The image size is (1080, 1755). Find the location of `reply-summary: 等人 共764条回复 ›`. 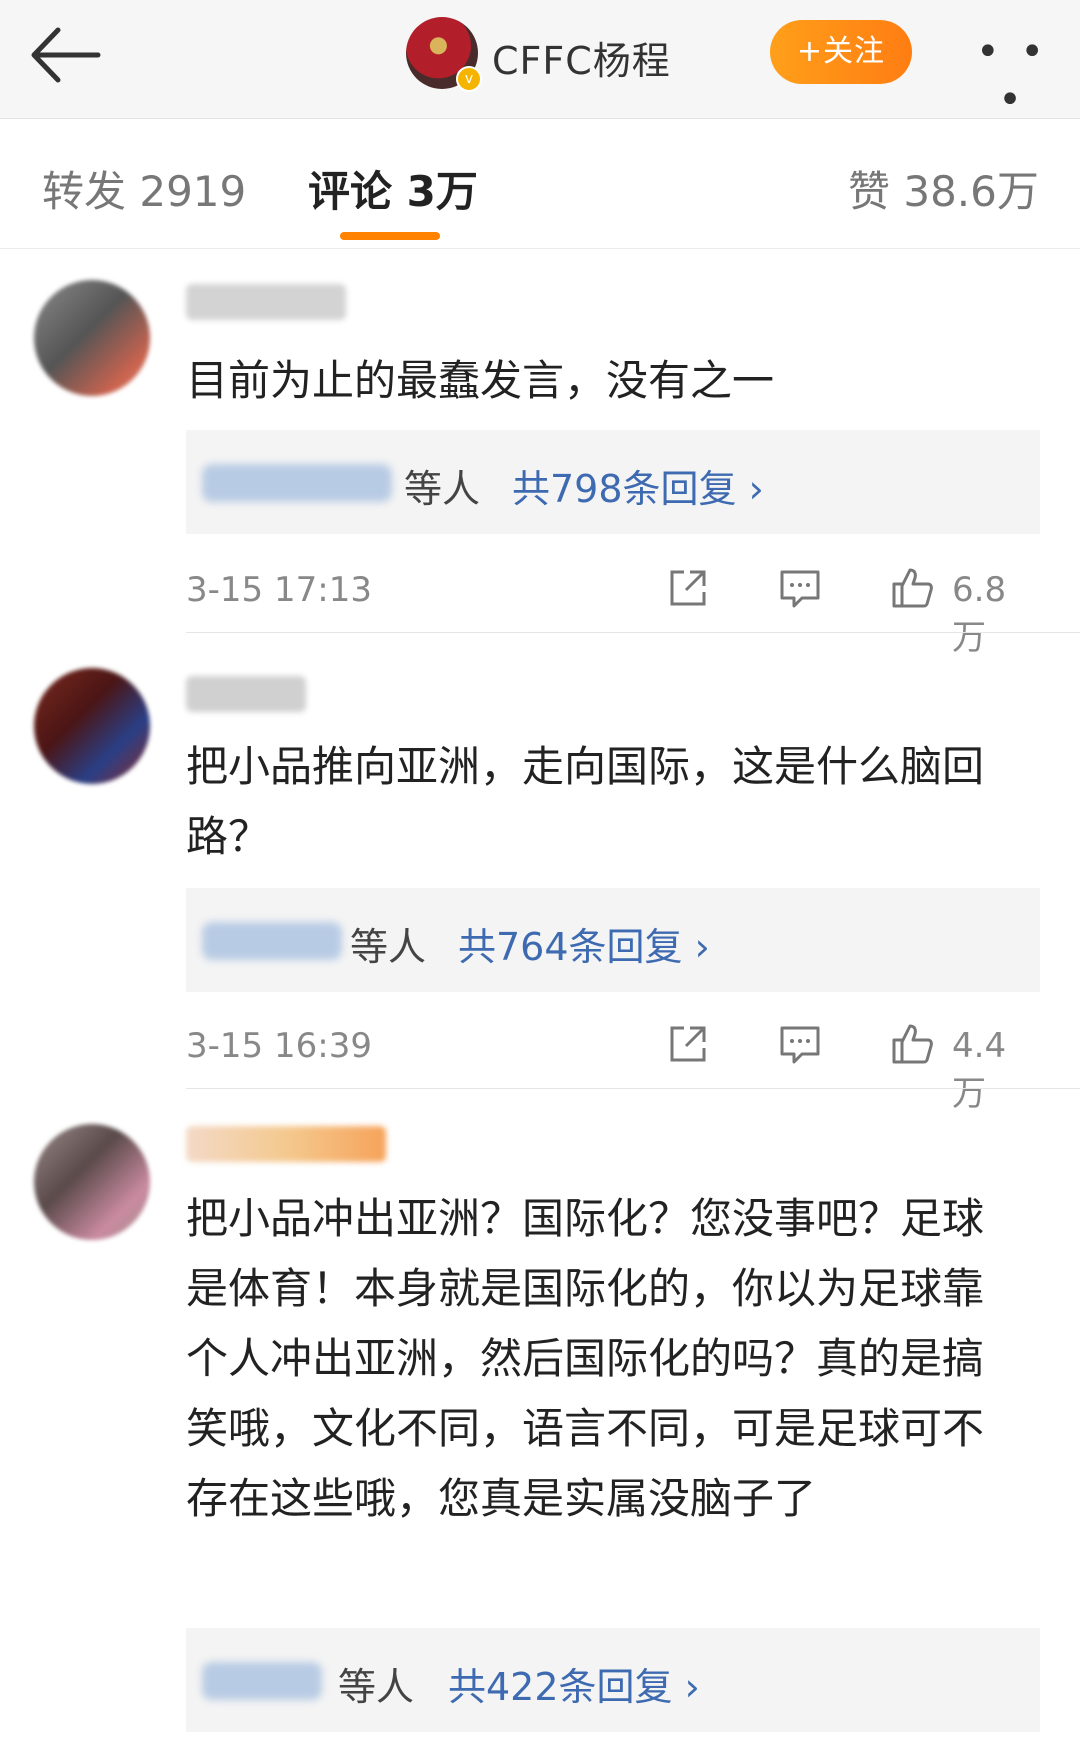

reply-summary: 等人 共764条回复 › is located at coordinates (613, 940).